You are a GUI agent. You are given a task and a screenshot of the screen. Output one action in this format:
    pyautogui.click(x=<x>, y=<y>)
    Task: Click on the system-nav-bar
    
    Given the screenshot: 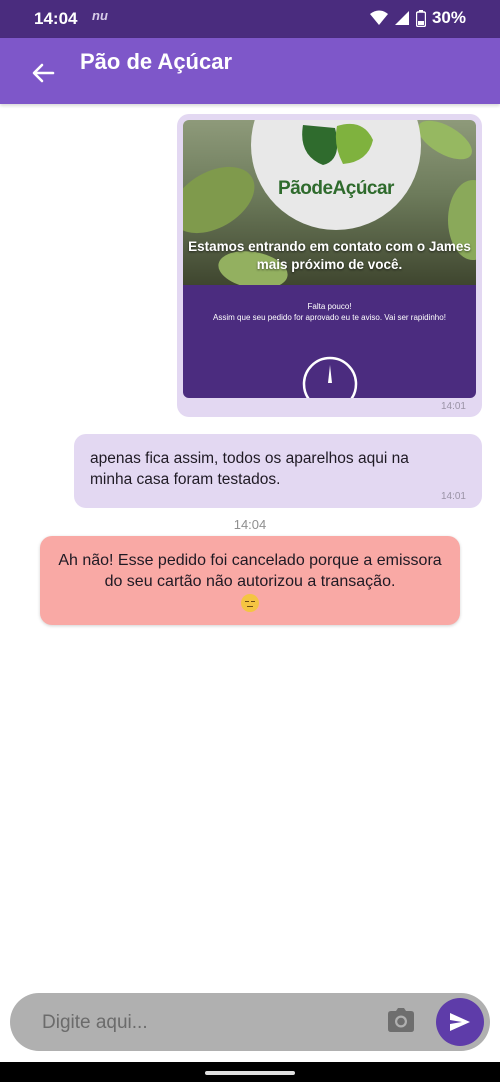 What is the action you would take?
    pyautogui.click(x=250, y=1072)
    